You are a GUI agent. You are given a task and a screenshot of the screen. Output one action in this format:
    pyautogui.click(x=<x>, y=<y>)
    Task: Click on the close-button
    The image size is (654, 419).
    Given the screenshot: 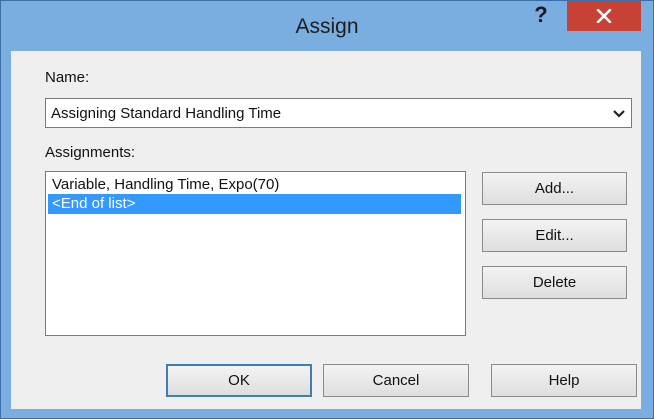 What is the action you would take?
    pyautogui.click(x=604, y=16)
    